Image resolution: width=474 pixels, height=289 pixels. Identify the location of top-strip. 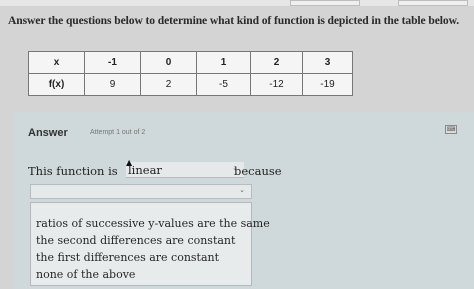
(237, 3).